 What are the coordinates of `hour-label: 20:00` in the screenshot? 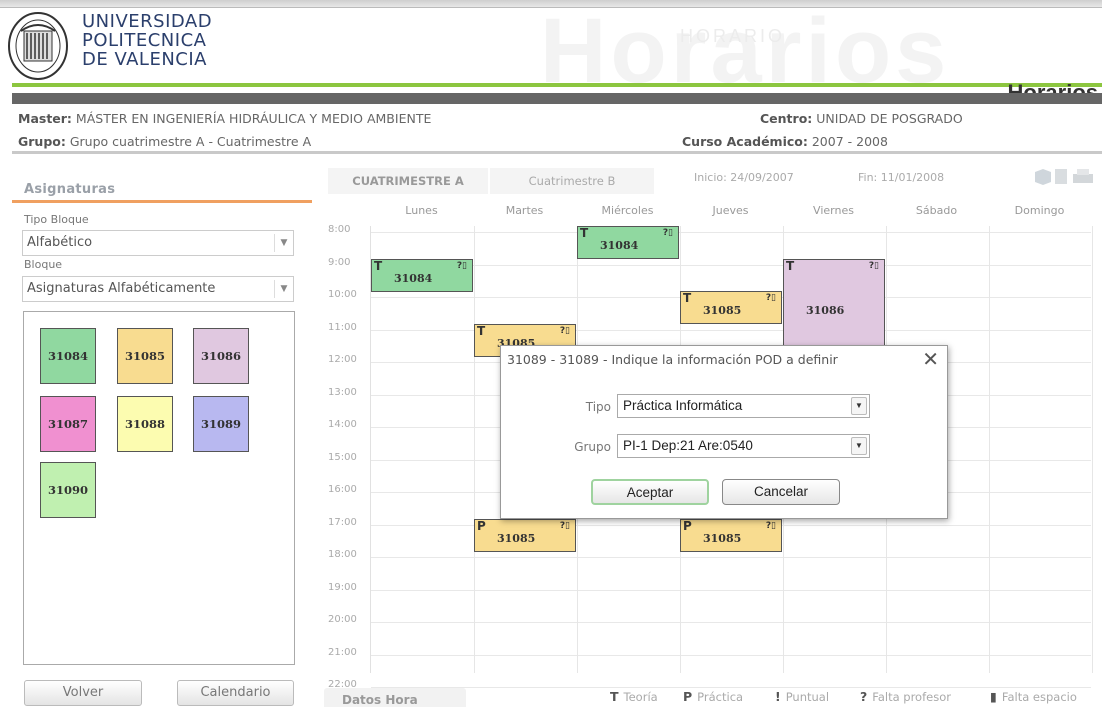 It's located at (342, 619).